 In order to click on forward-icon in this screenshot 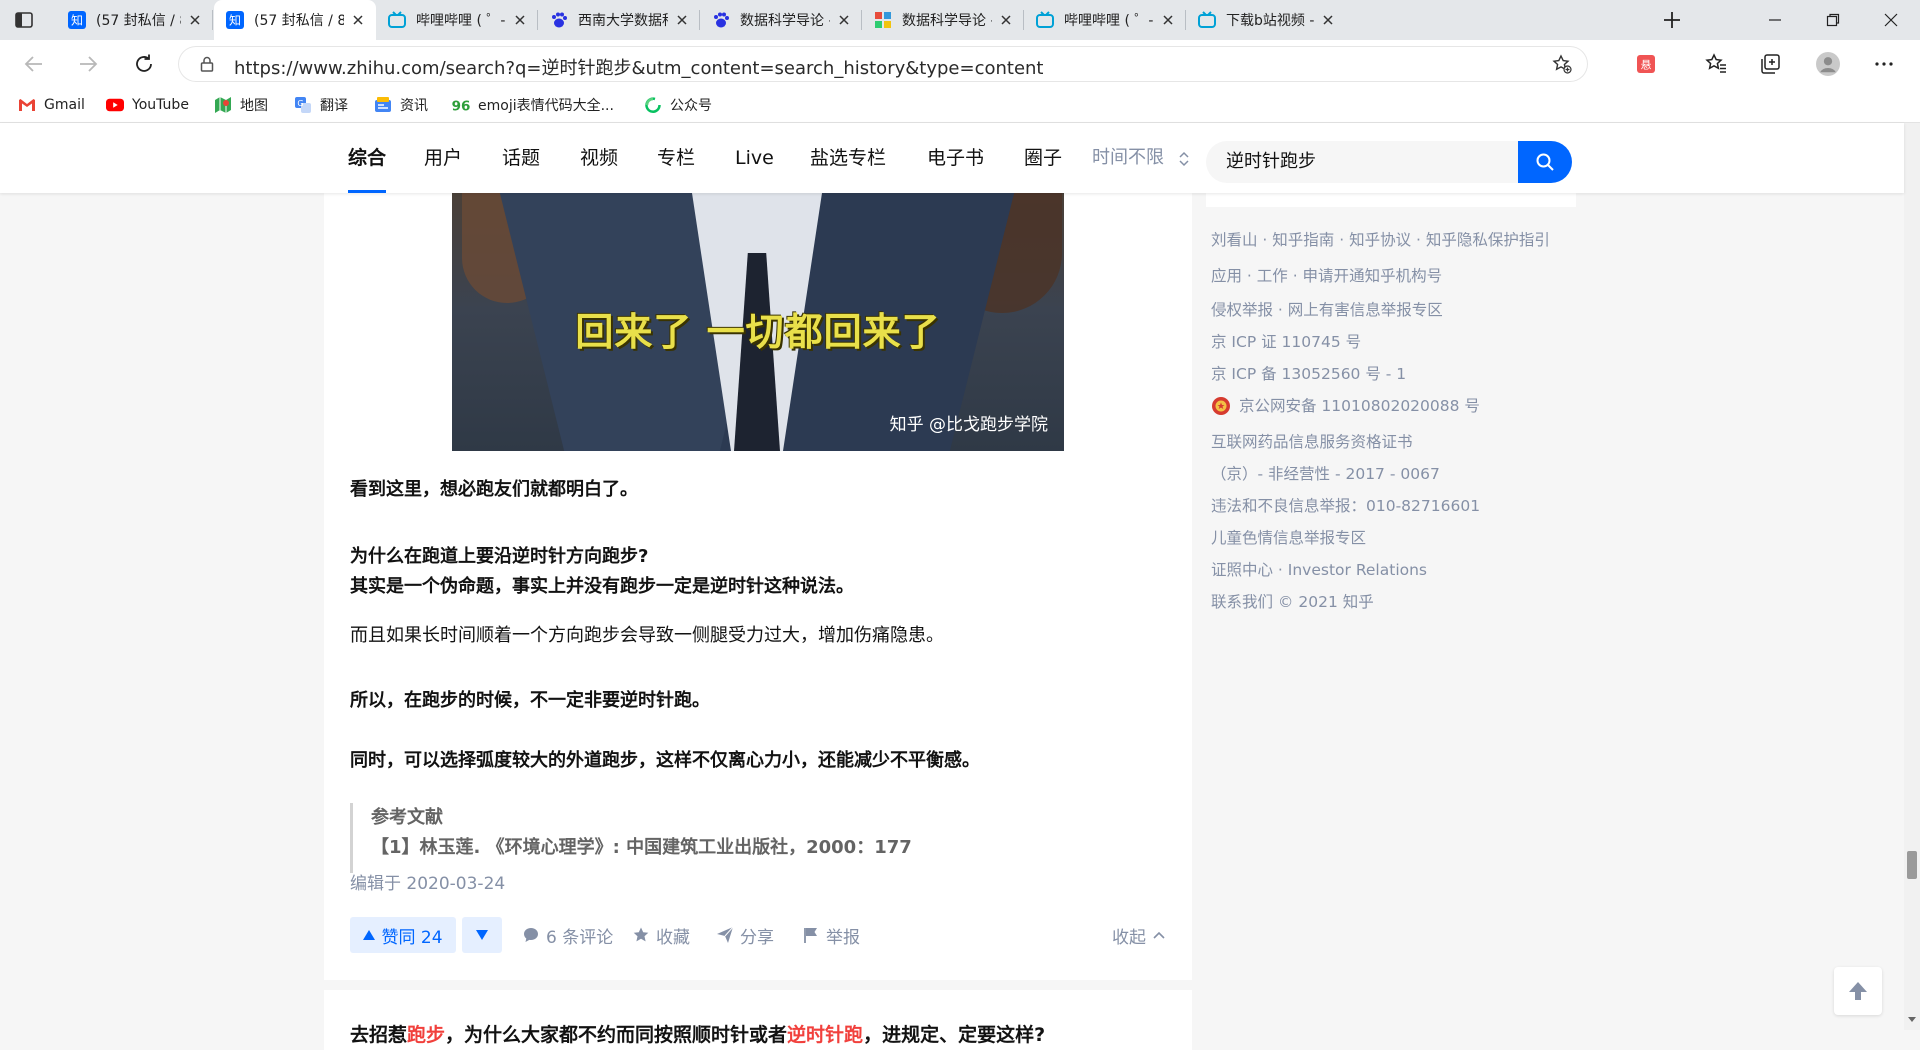, I will do `click(88, 64)`.